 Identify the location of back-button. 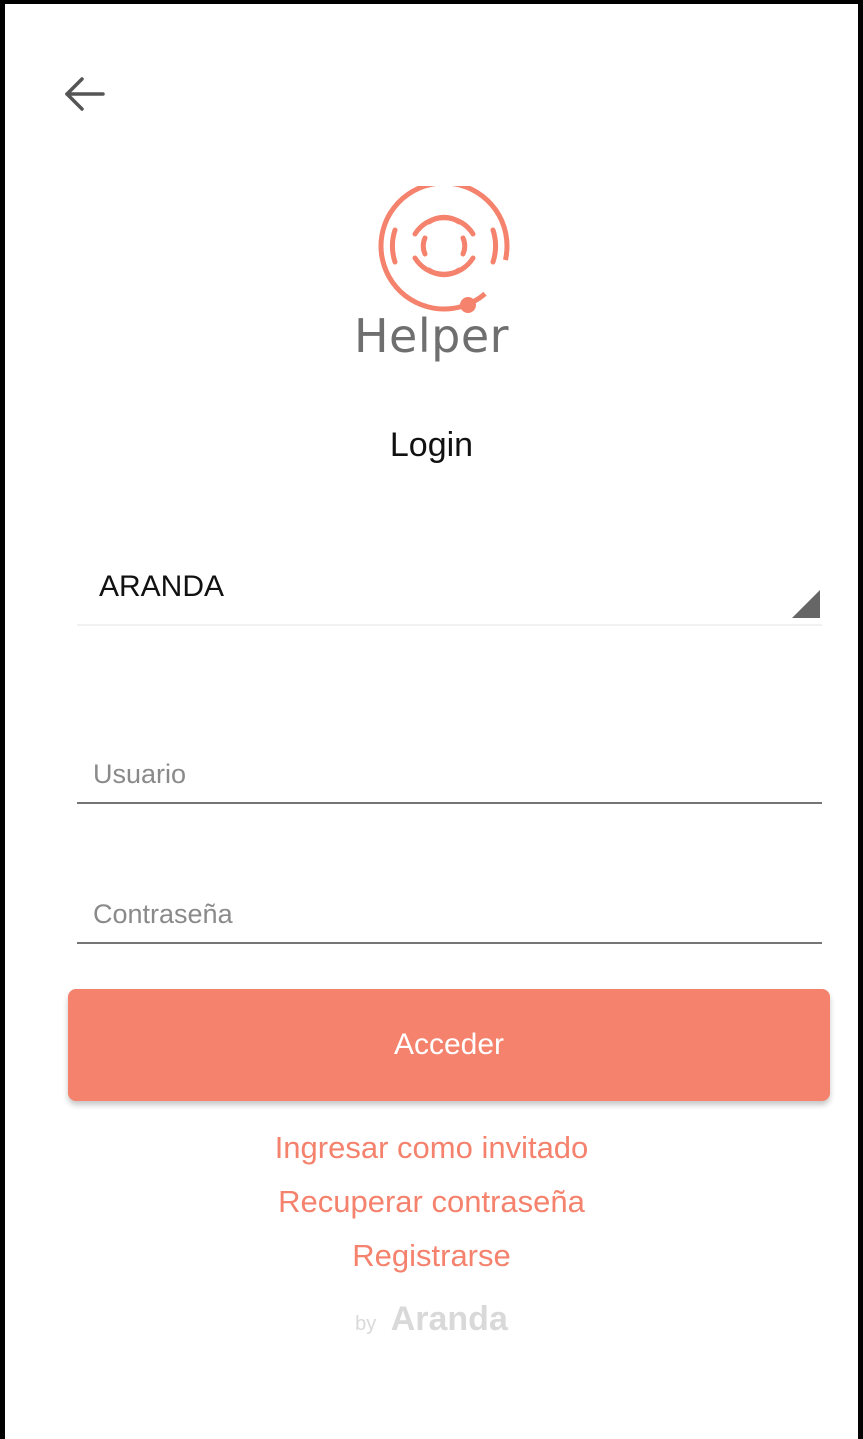
(85, 94).